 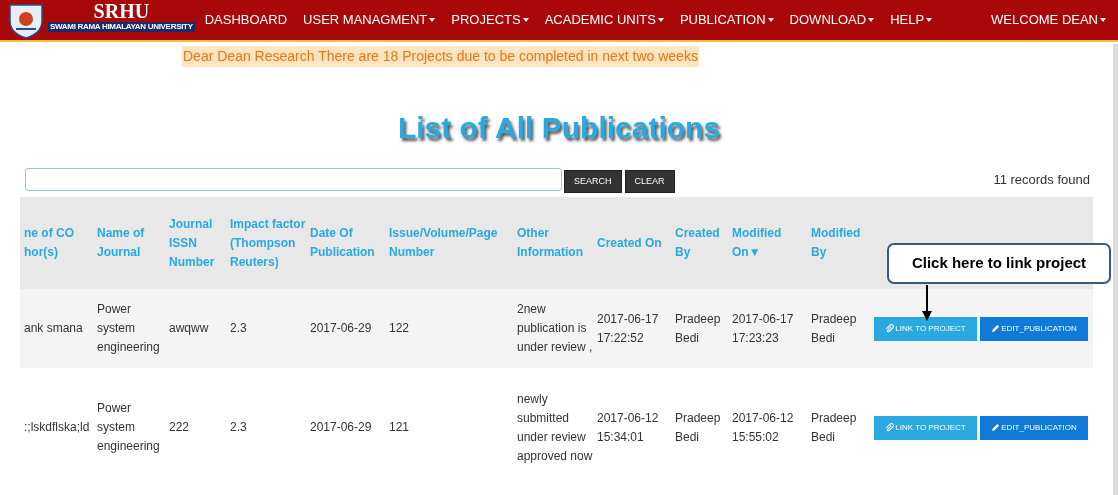 I want to click on table-cell-text: 2new publication is under review ,, so click(x=555, y=328).